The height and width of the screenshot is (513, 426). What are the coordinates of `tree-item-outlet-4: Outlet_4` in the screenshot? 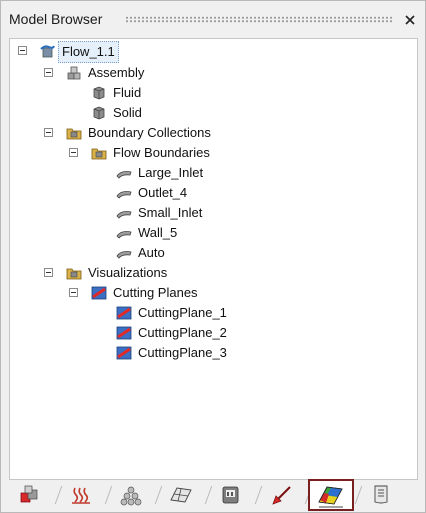 It's located at (212, 193).